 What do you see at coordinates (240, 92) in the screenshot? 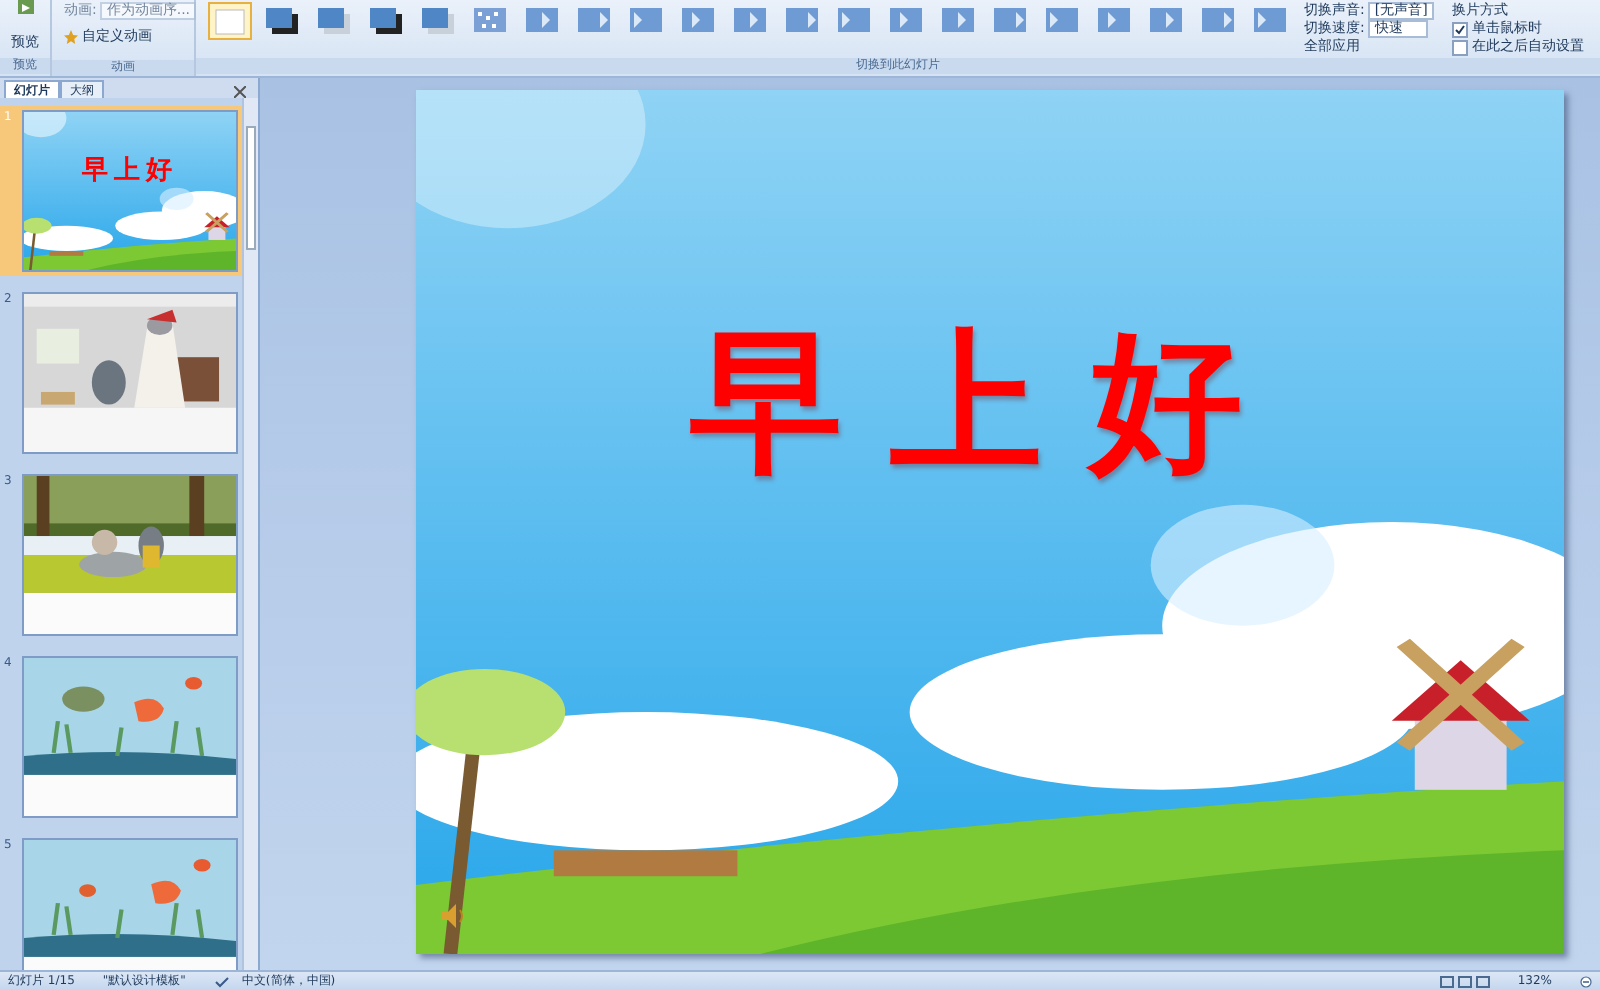
I see `close-icon` at bounding box center [240, 92].